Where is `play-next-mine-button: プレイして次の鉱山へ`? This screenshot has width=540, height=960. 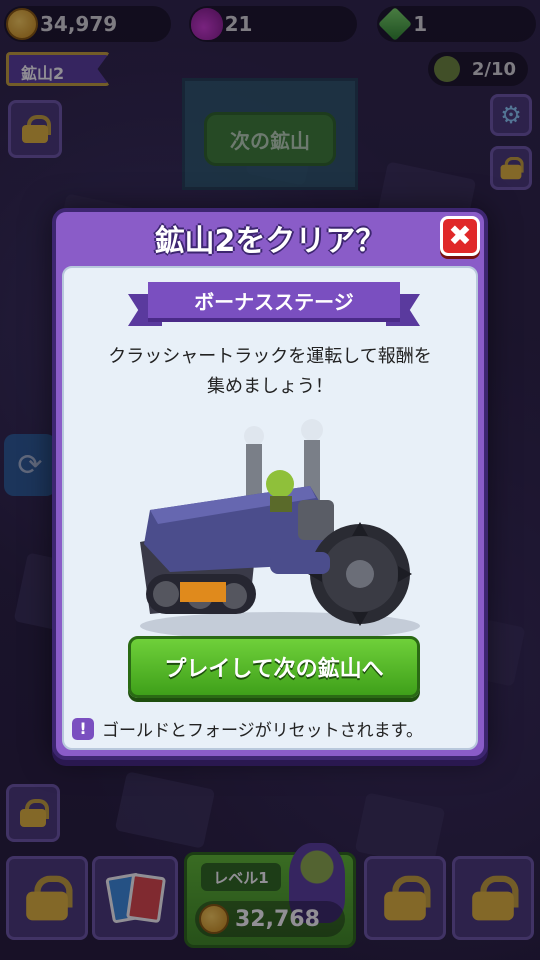
play-next-mine-button: プレイして次の鉱山へ is located at coordinates (274, 667).